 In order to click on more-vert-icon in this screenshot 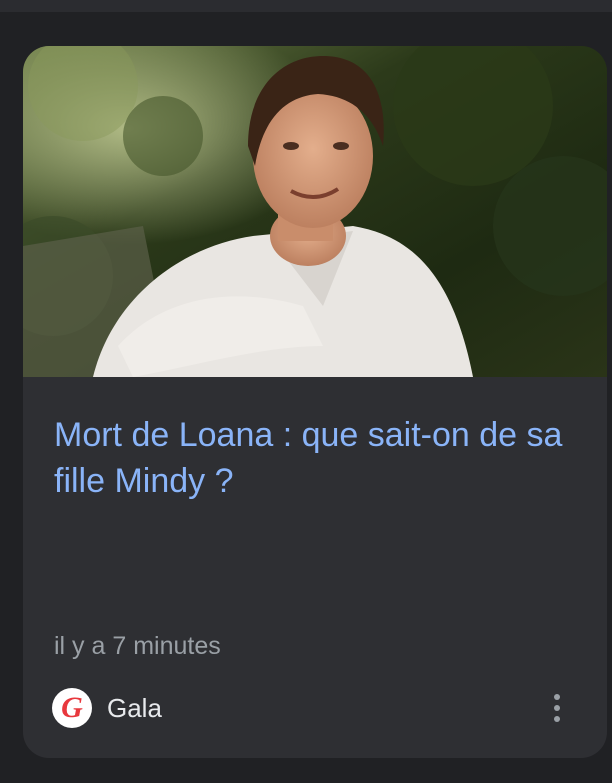, I will do `click(557, 708)`.